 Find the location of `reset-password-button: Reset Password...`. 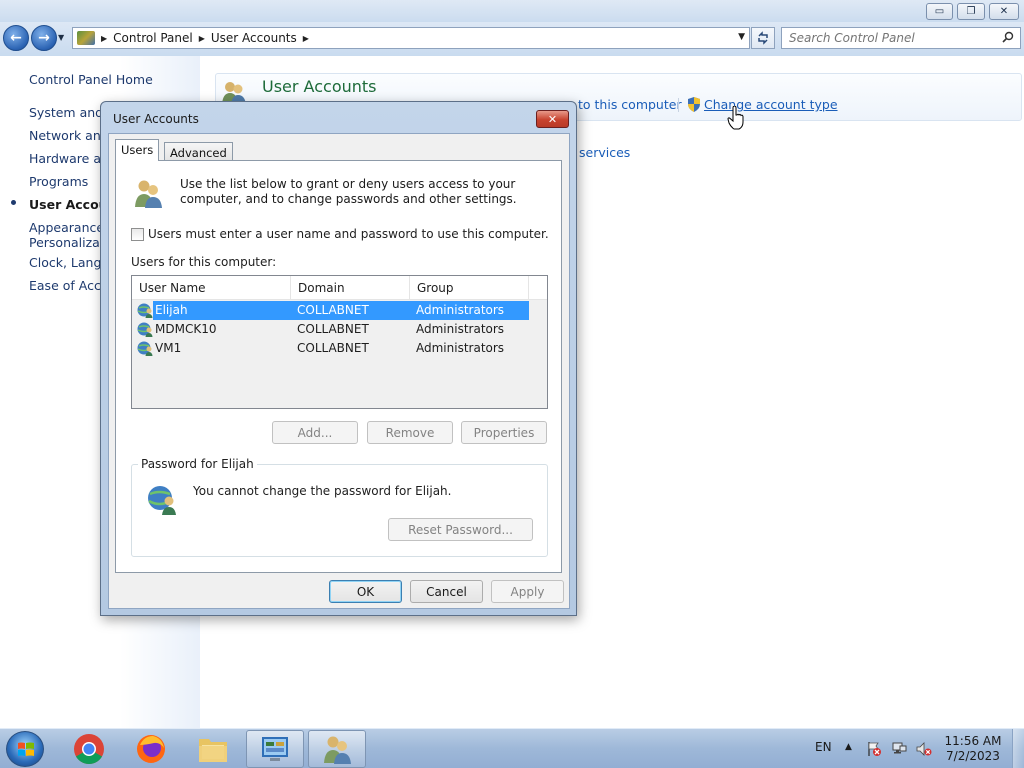

reset-password-button: Reset Password... is located at coordinates (460, 529).